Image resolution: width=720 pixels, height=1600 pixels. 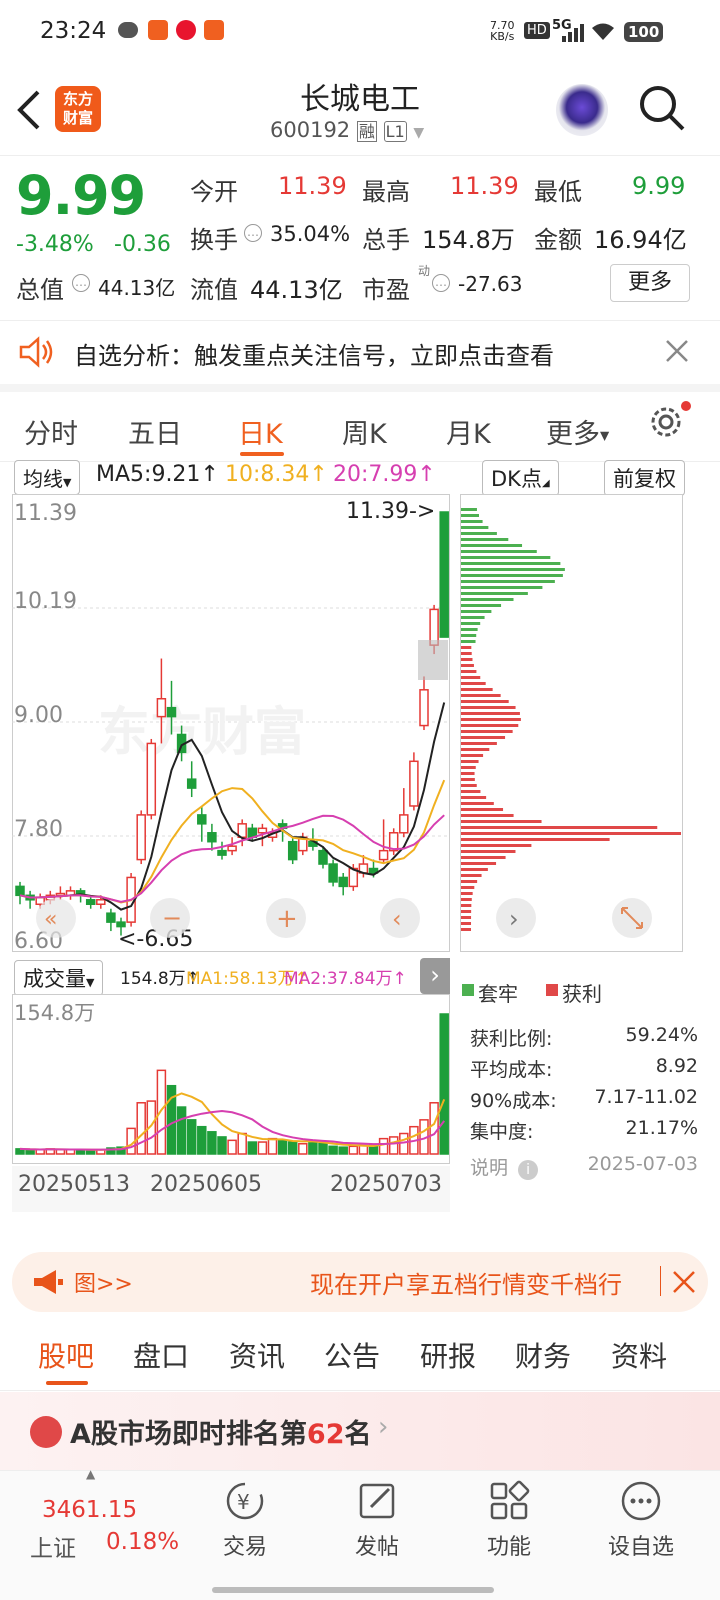 What do you see at coordinates (582, 110) in the screenshot?
I see `assistant-avatar` at bounding box center [582, 110].